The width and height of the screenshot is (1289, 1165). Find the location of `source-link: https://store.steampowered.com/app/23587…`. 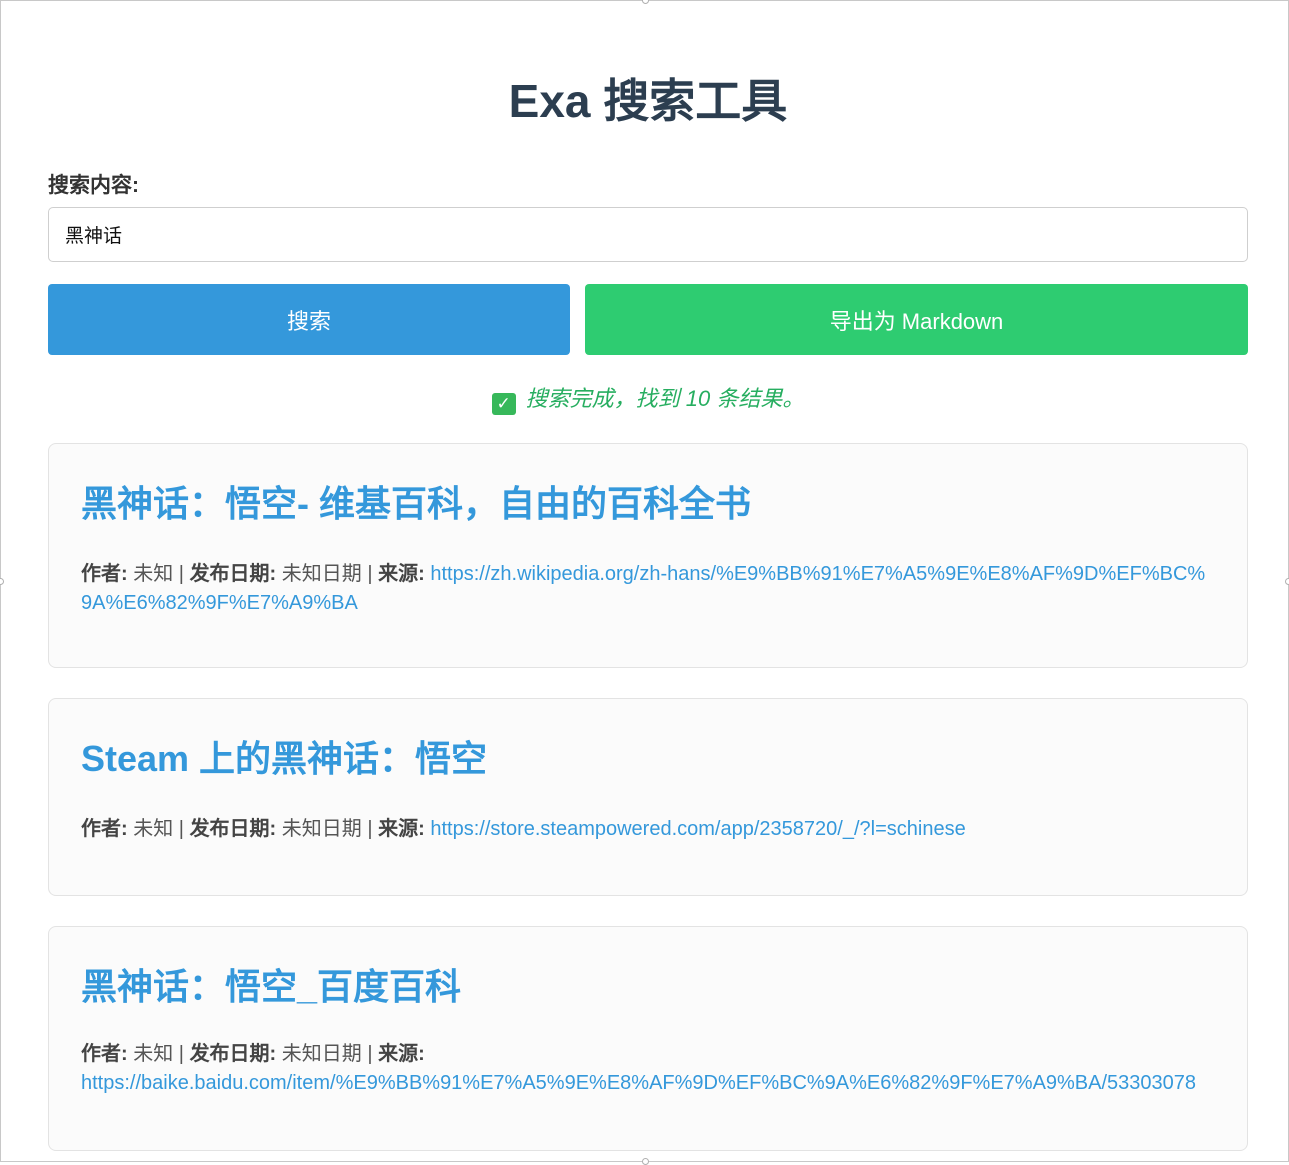

source-link: https://store.steampowered.com/app/23587… is located at coordinates (697, 829).